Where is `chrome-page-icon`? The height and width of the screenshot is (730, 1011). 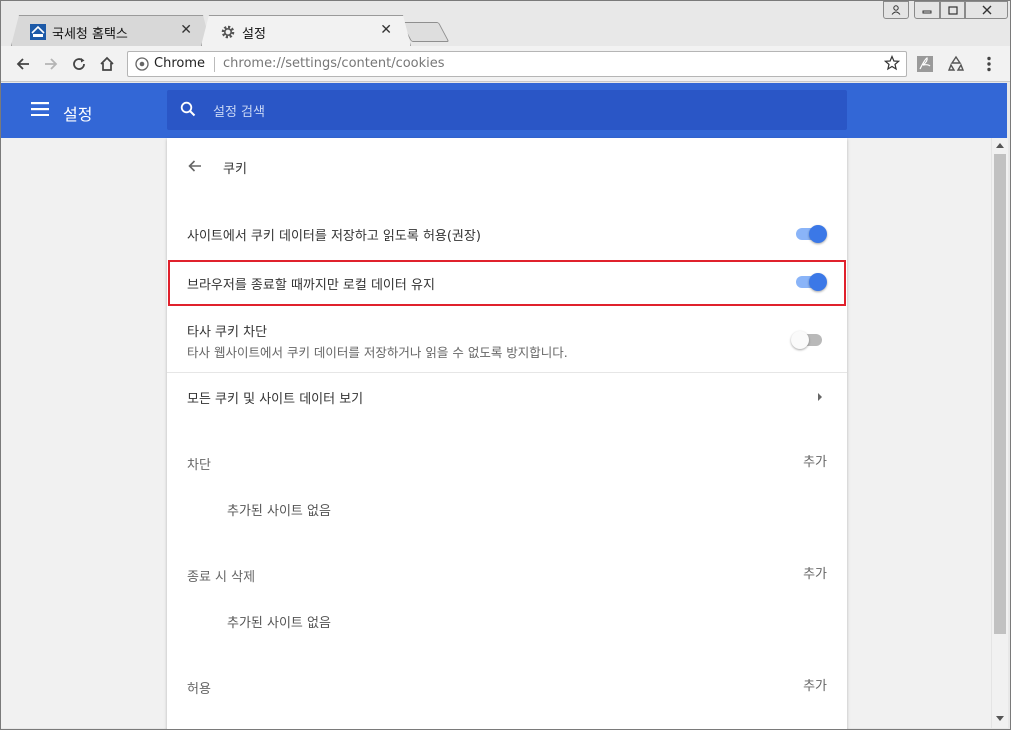 chrome-page-icon is located at coordinates (142, 64).